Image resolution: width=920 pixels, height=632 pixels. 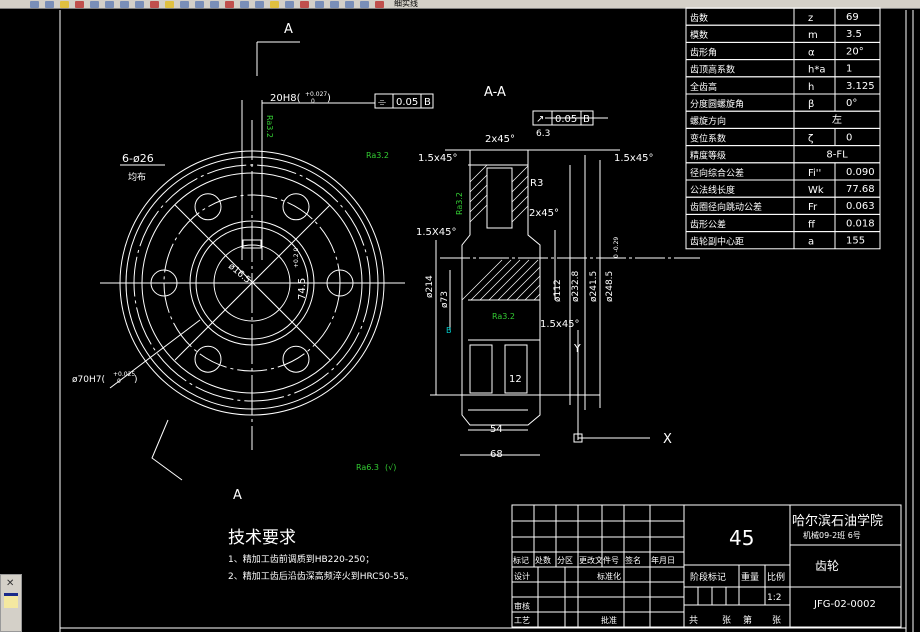 What do you see at coordinates (430, 286) in the screenshot?
I see `diameter-dim: ø214` at bounding box center [430, 286].